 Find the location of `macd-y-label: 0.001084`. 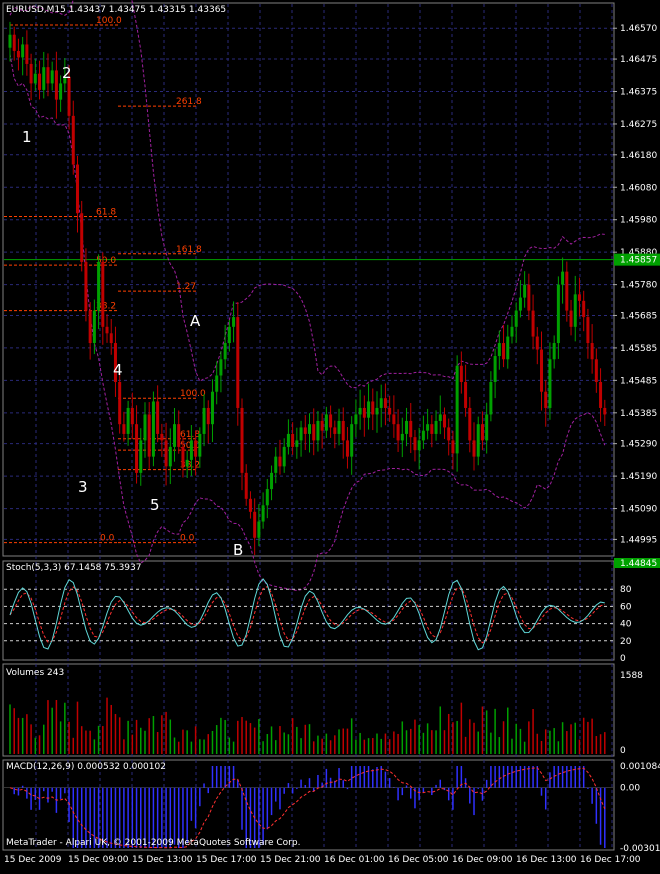

macd-y-label: 0.001084 is located at coordinates (640, 767).